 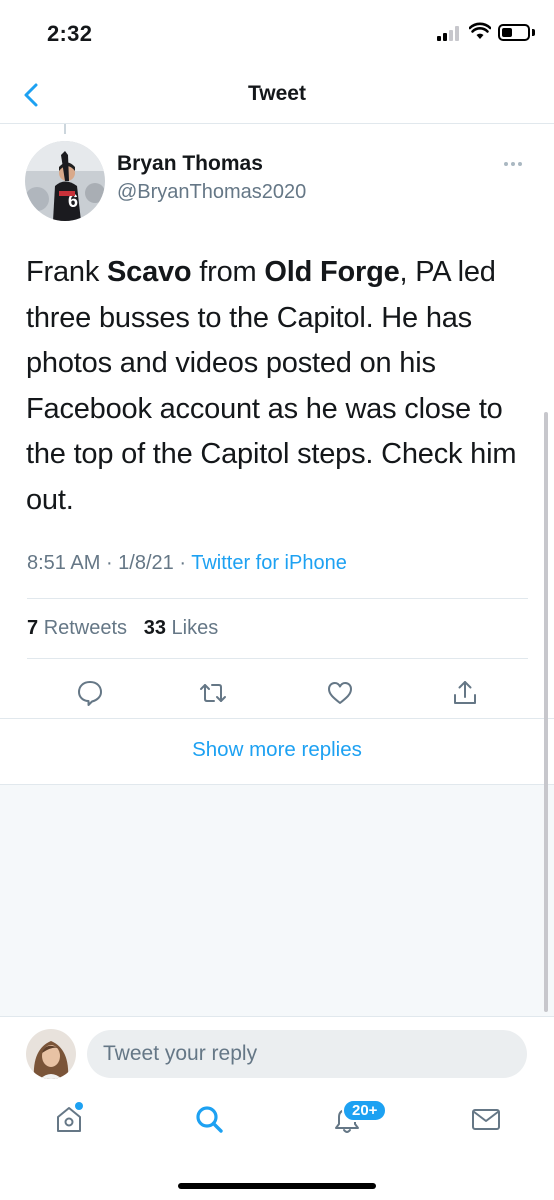 What do you see at coordinates (85, 628) in the screenshot?
I see `retweets-label: Retweets` at bounding box center [85, 628].